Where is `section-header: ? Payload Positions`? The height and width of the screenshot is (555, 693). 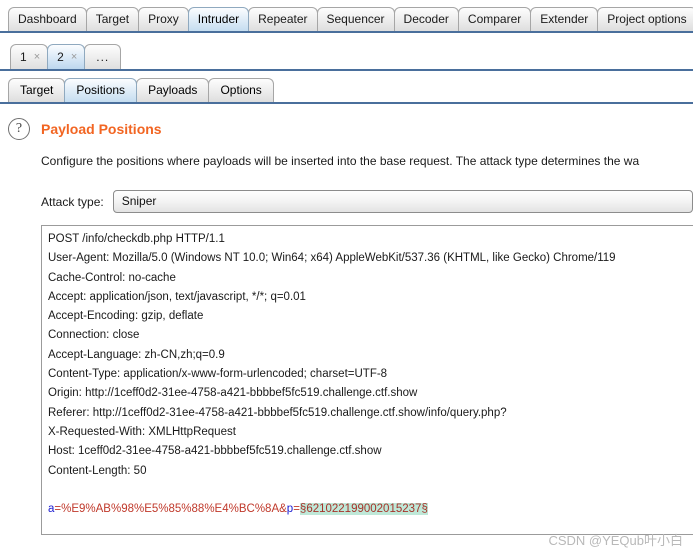
section-header: ? Payload Positions is located at coordinates (85, 129).